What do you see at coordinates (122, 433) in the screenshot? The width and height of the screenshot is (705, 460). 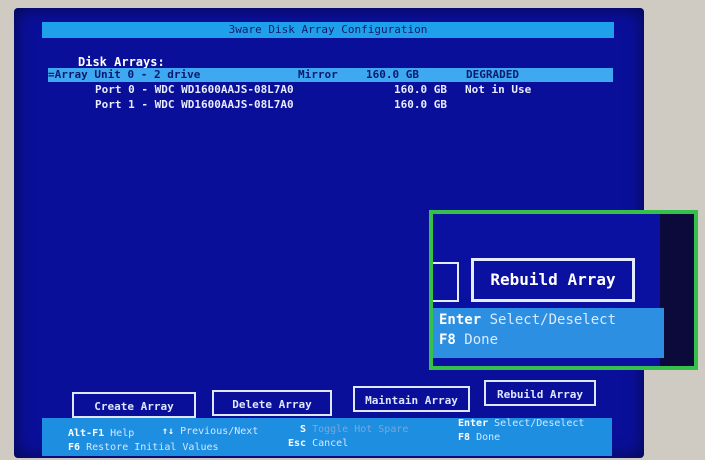 I see `alt-f1-text: Help` at bounding box center [122, 433].